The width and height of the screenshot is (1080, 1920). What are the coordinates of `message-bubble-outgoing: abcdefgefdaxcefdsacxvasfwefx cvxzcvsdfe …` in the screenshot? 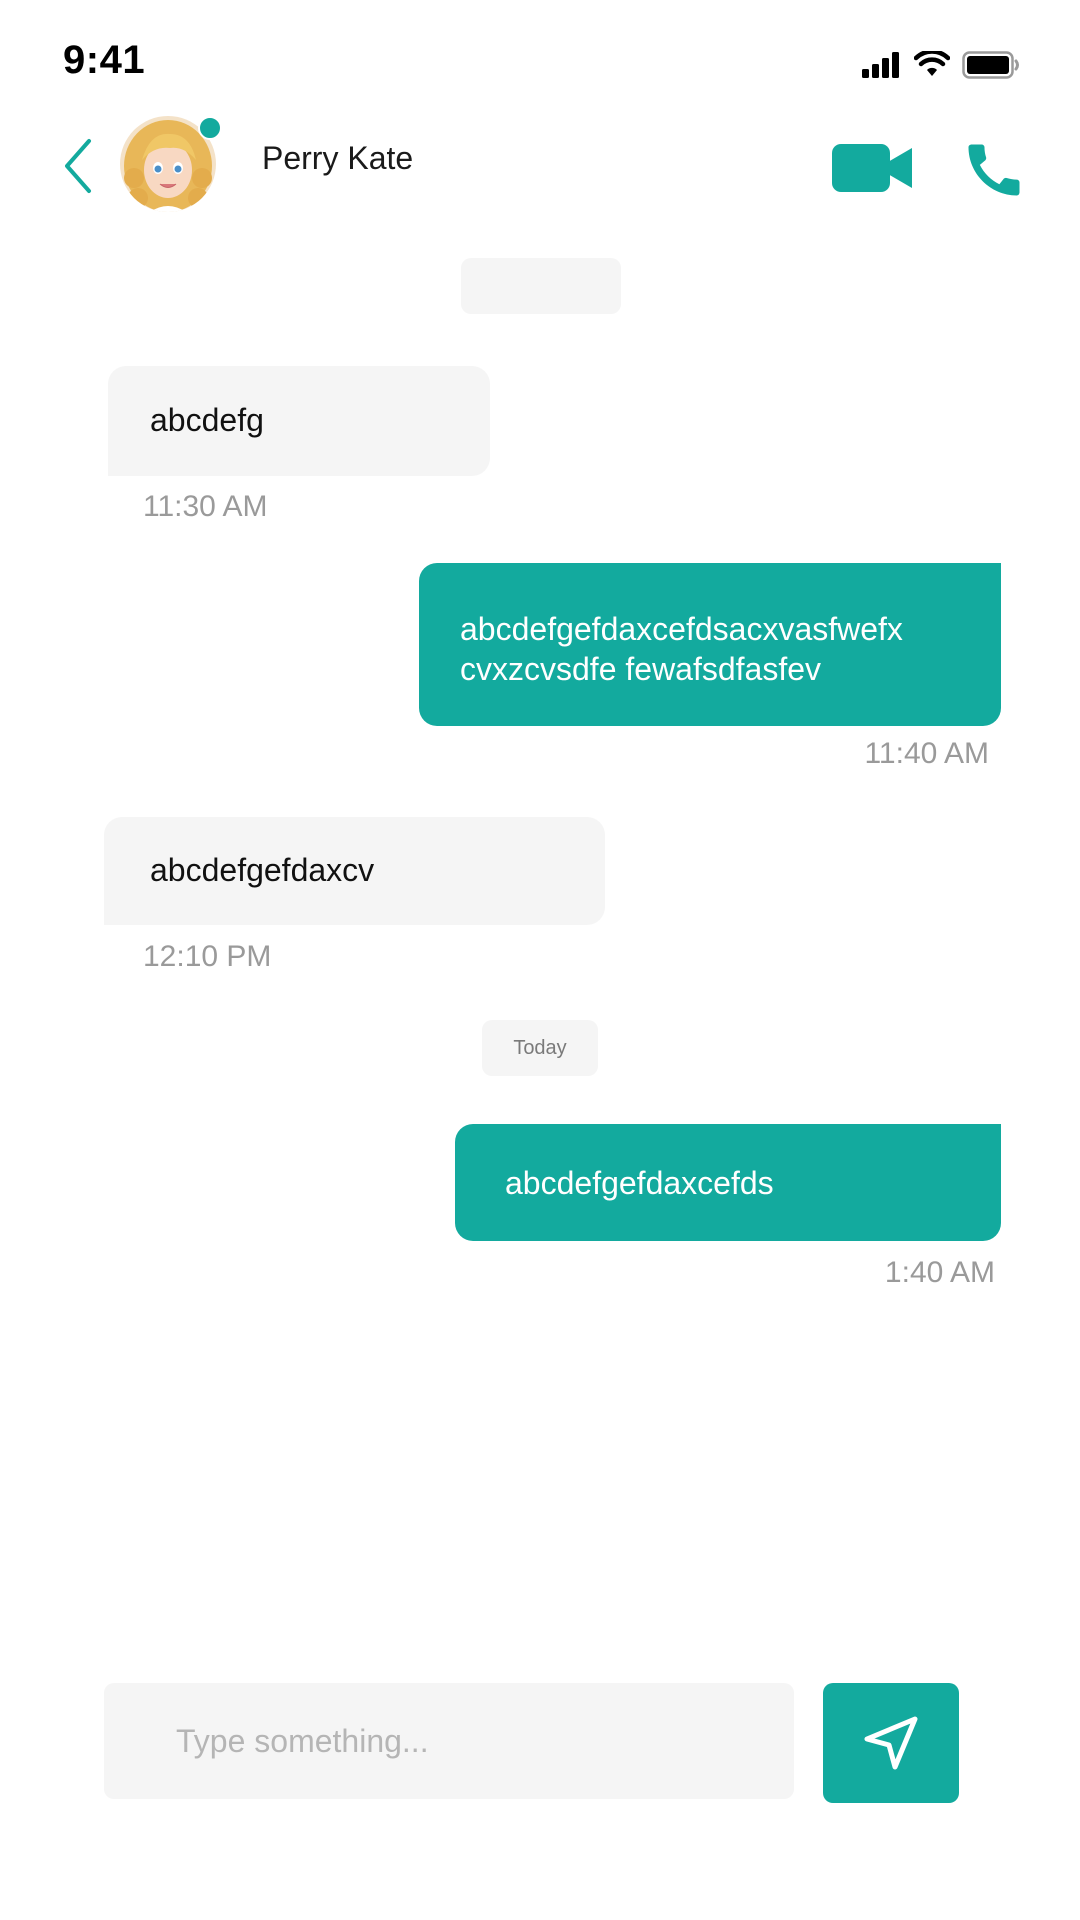 It's located at (710, 644).